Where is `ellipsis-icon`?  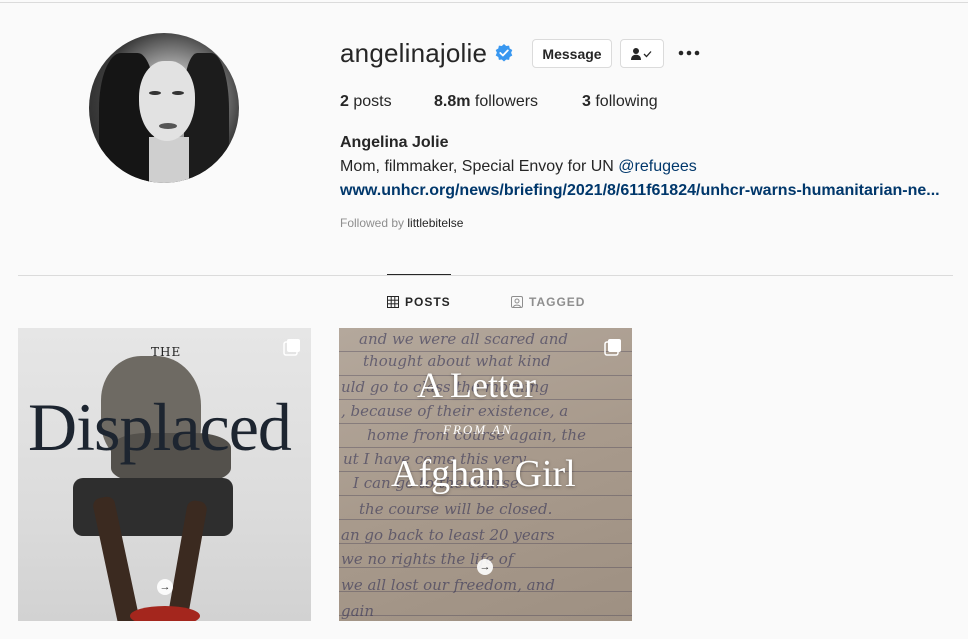 ellipsis-icon is located at coordinates (689, 53).